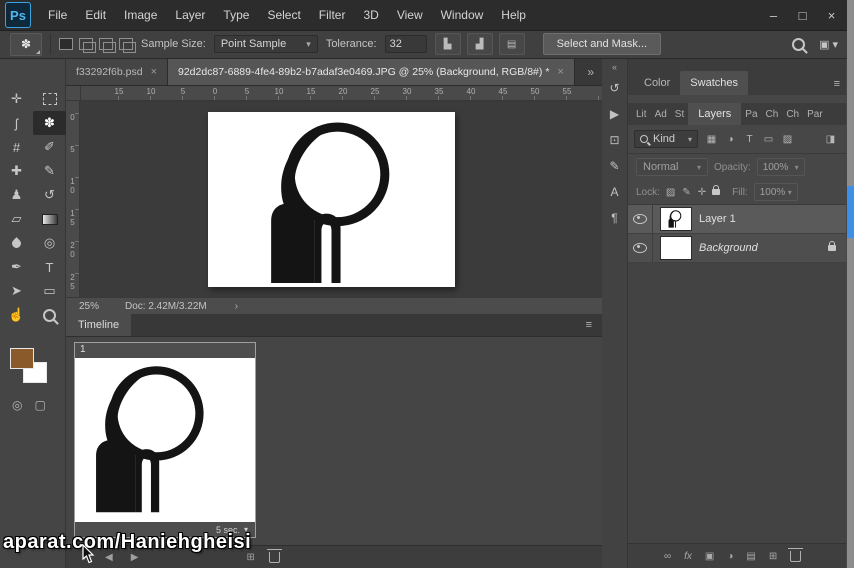  I want to click on move-tool: ✛, so click(16, 99).